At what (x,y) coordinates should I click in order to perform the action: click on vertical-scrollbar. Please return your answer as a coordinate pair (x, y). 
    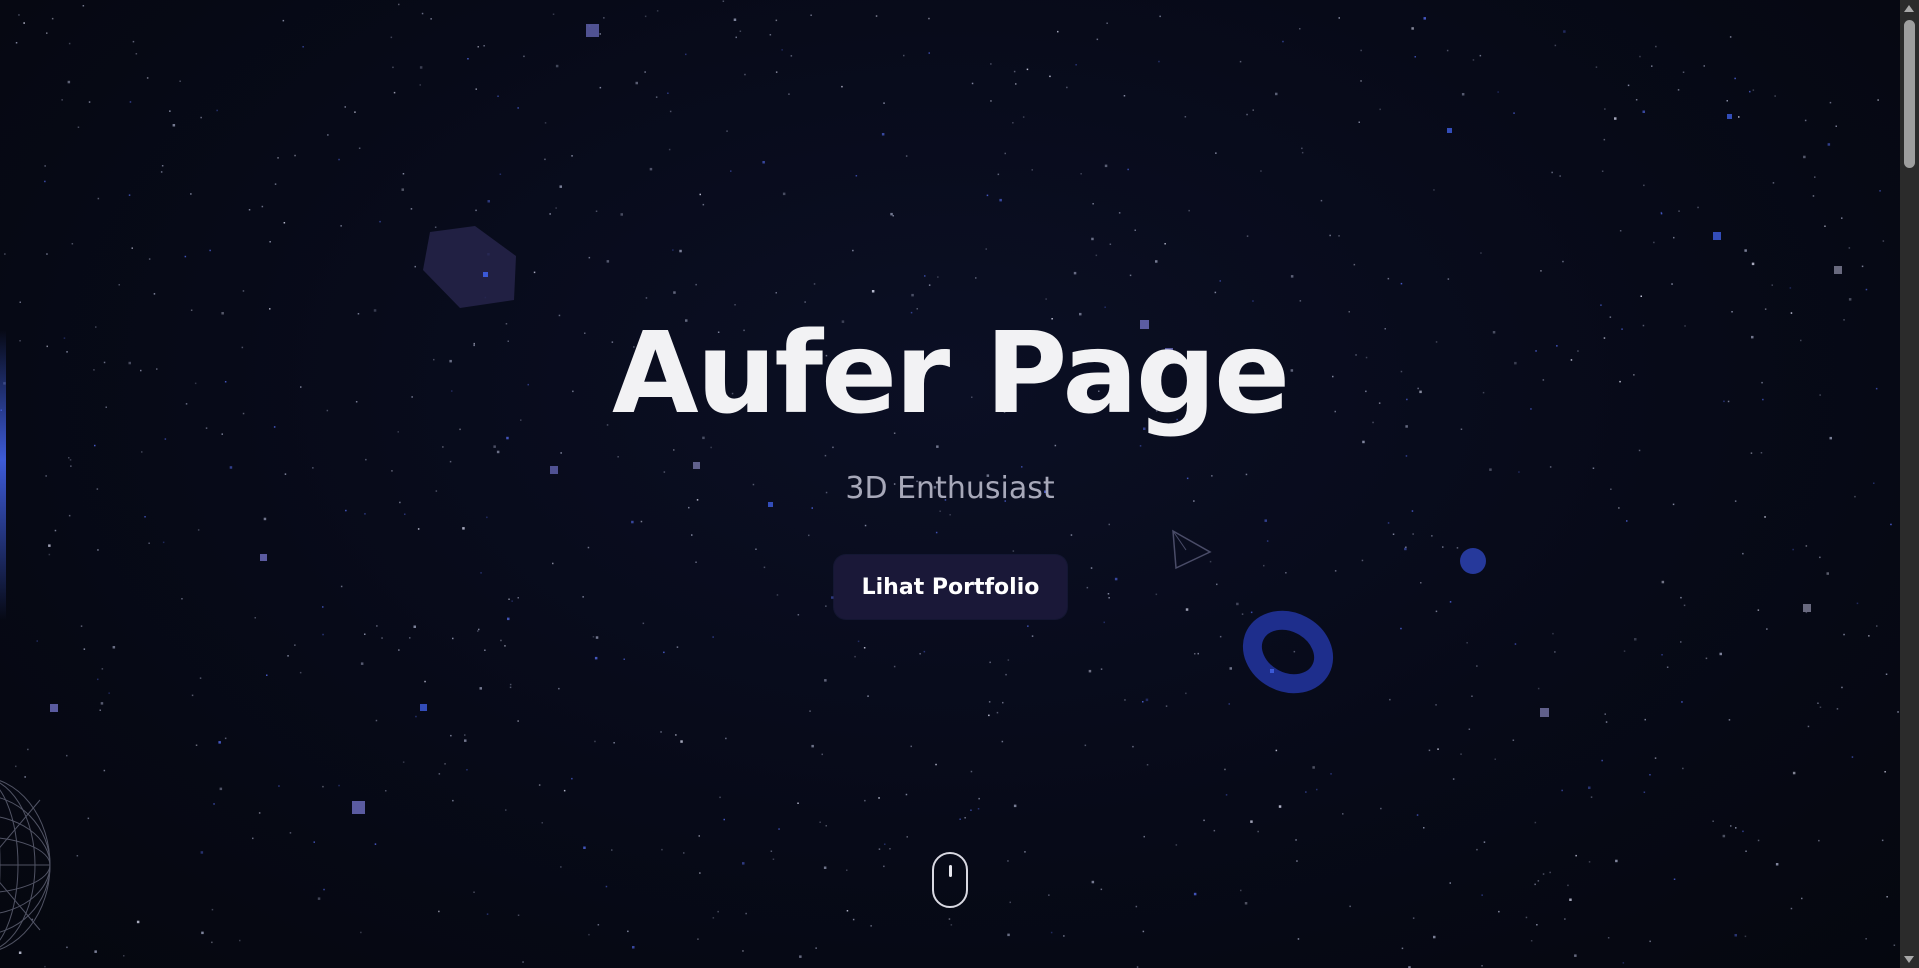
    Looking at the image, I should click on (1909, 484).